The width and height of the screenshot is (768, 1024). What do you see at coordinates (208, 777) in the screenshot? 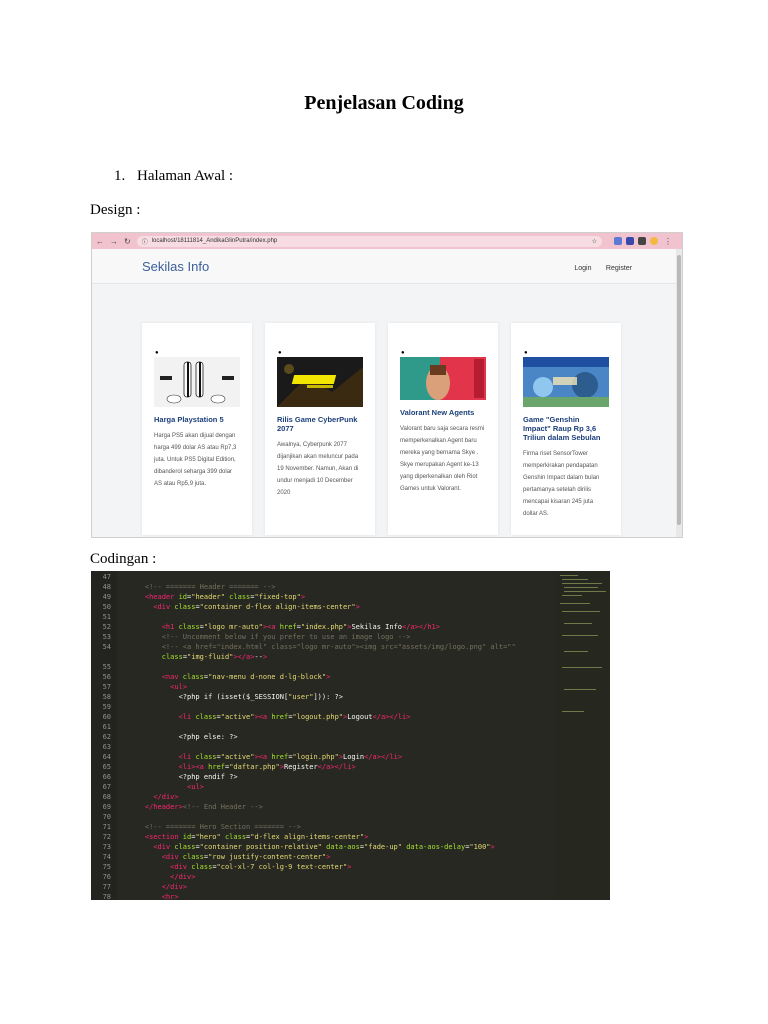
I see `code-text: <?php endif ?>` at bounding box center [208, 777].